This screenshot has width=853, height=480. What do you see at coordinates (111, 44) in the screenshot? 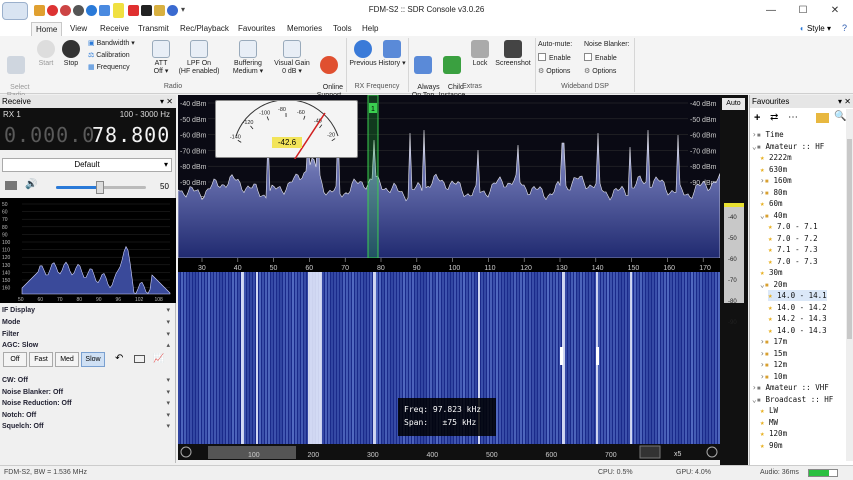
I see `bandwidth-button: ▣ Bandwidth ▾` at bounding box center [111, 44].